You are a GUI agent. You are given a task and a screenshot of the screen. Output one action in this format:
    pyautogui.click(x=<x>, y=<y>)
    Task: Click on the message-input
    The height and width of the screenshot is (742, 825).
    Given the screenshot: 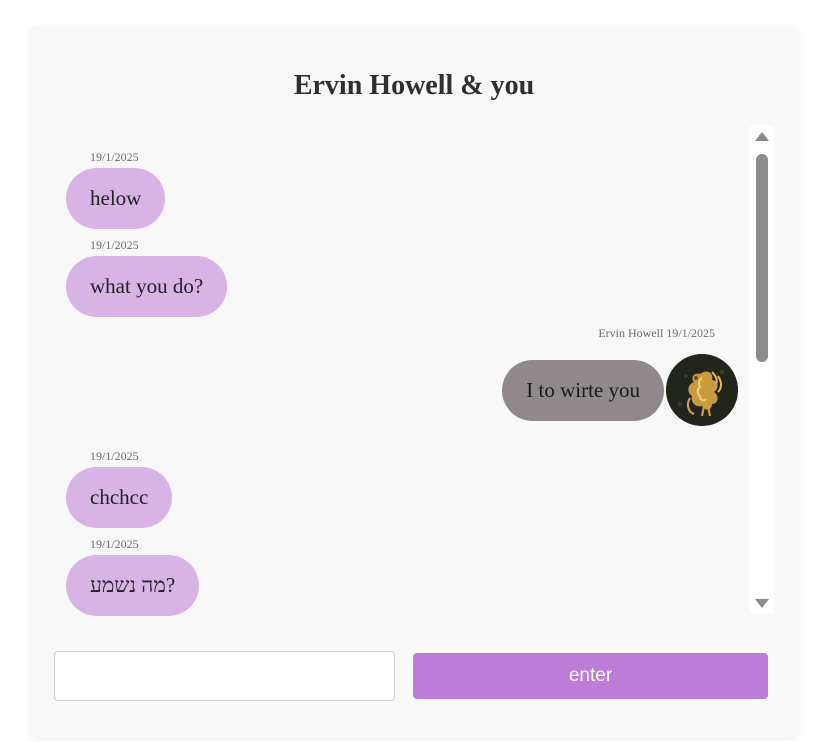 What is the action you would take?
    pyautogui.click(x=224, y=676)
    